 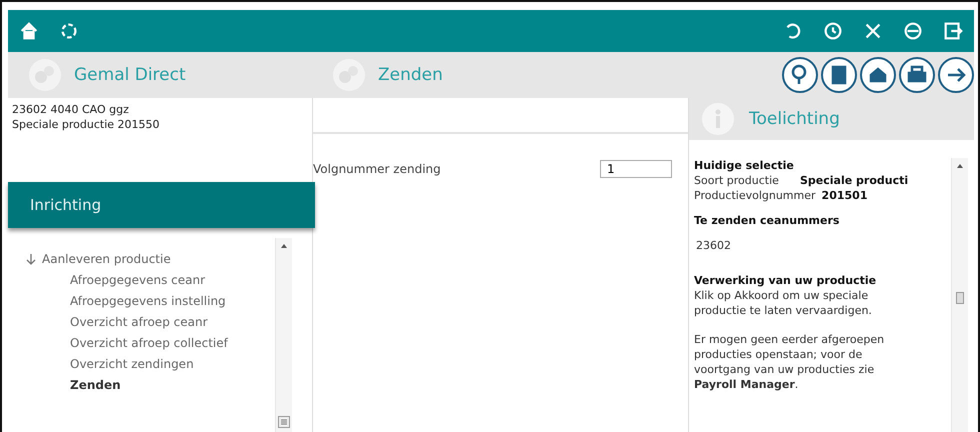 What do you see at coordinates (839, 75) in the screenshot?
I see `book-button` at bounding box center [839, 75].